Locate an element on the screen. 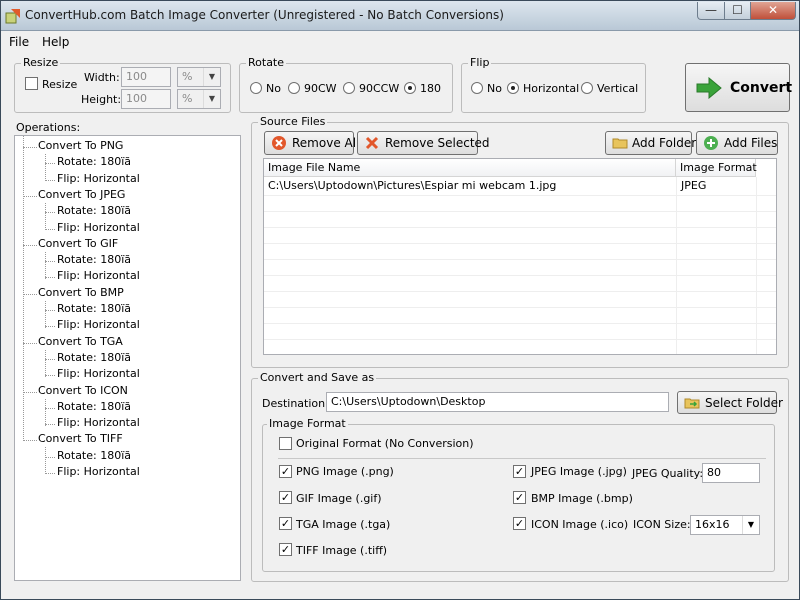 The width and height of the screenshot is (800, 600). tree-node-operation: Convert To JPEG is located at coordinates (81, 194).